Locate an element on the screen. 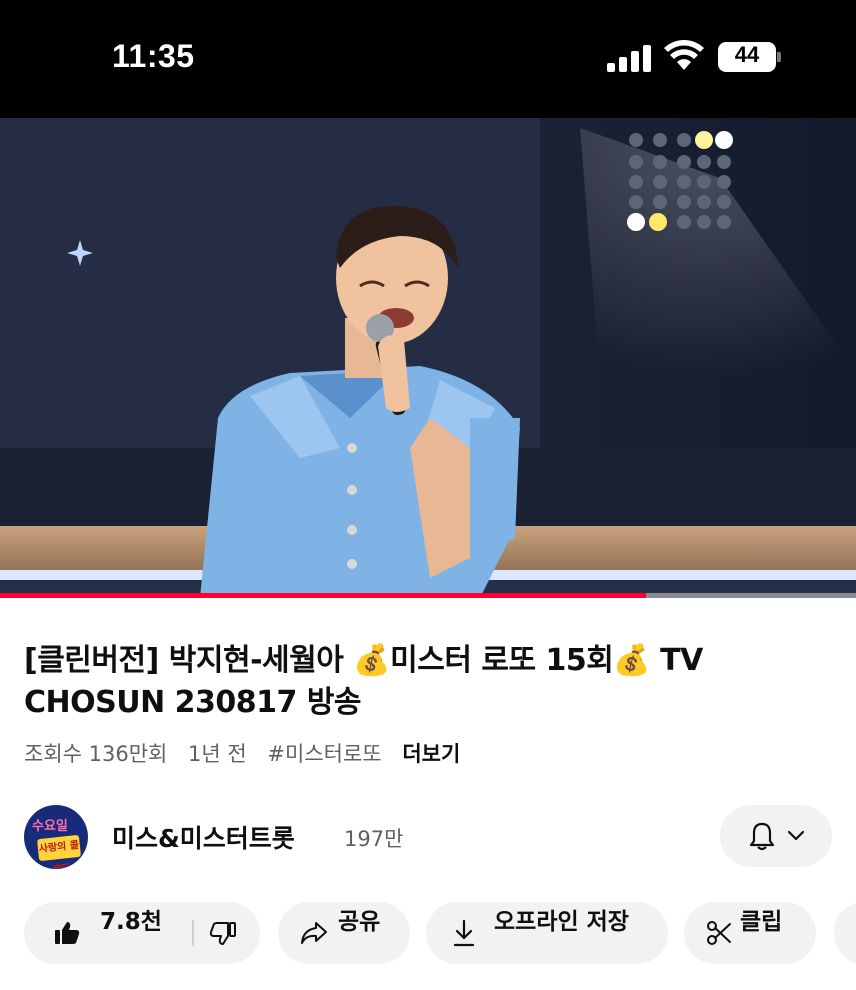  chevron-down-icon is located at coordinates (796, 835).